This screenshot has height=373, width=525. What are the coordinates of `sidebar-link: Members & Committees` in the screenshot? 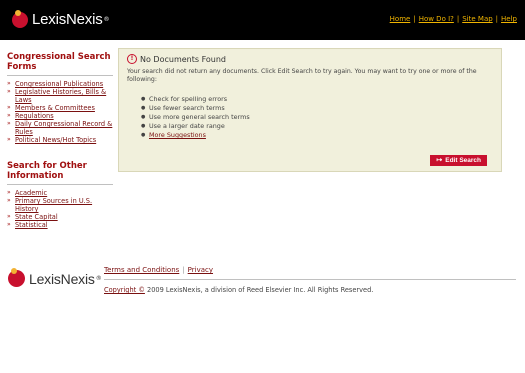 It's located at (55, 108).